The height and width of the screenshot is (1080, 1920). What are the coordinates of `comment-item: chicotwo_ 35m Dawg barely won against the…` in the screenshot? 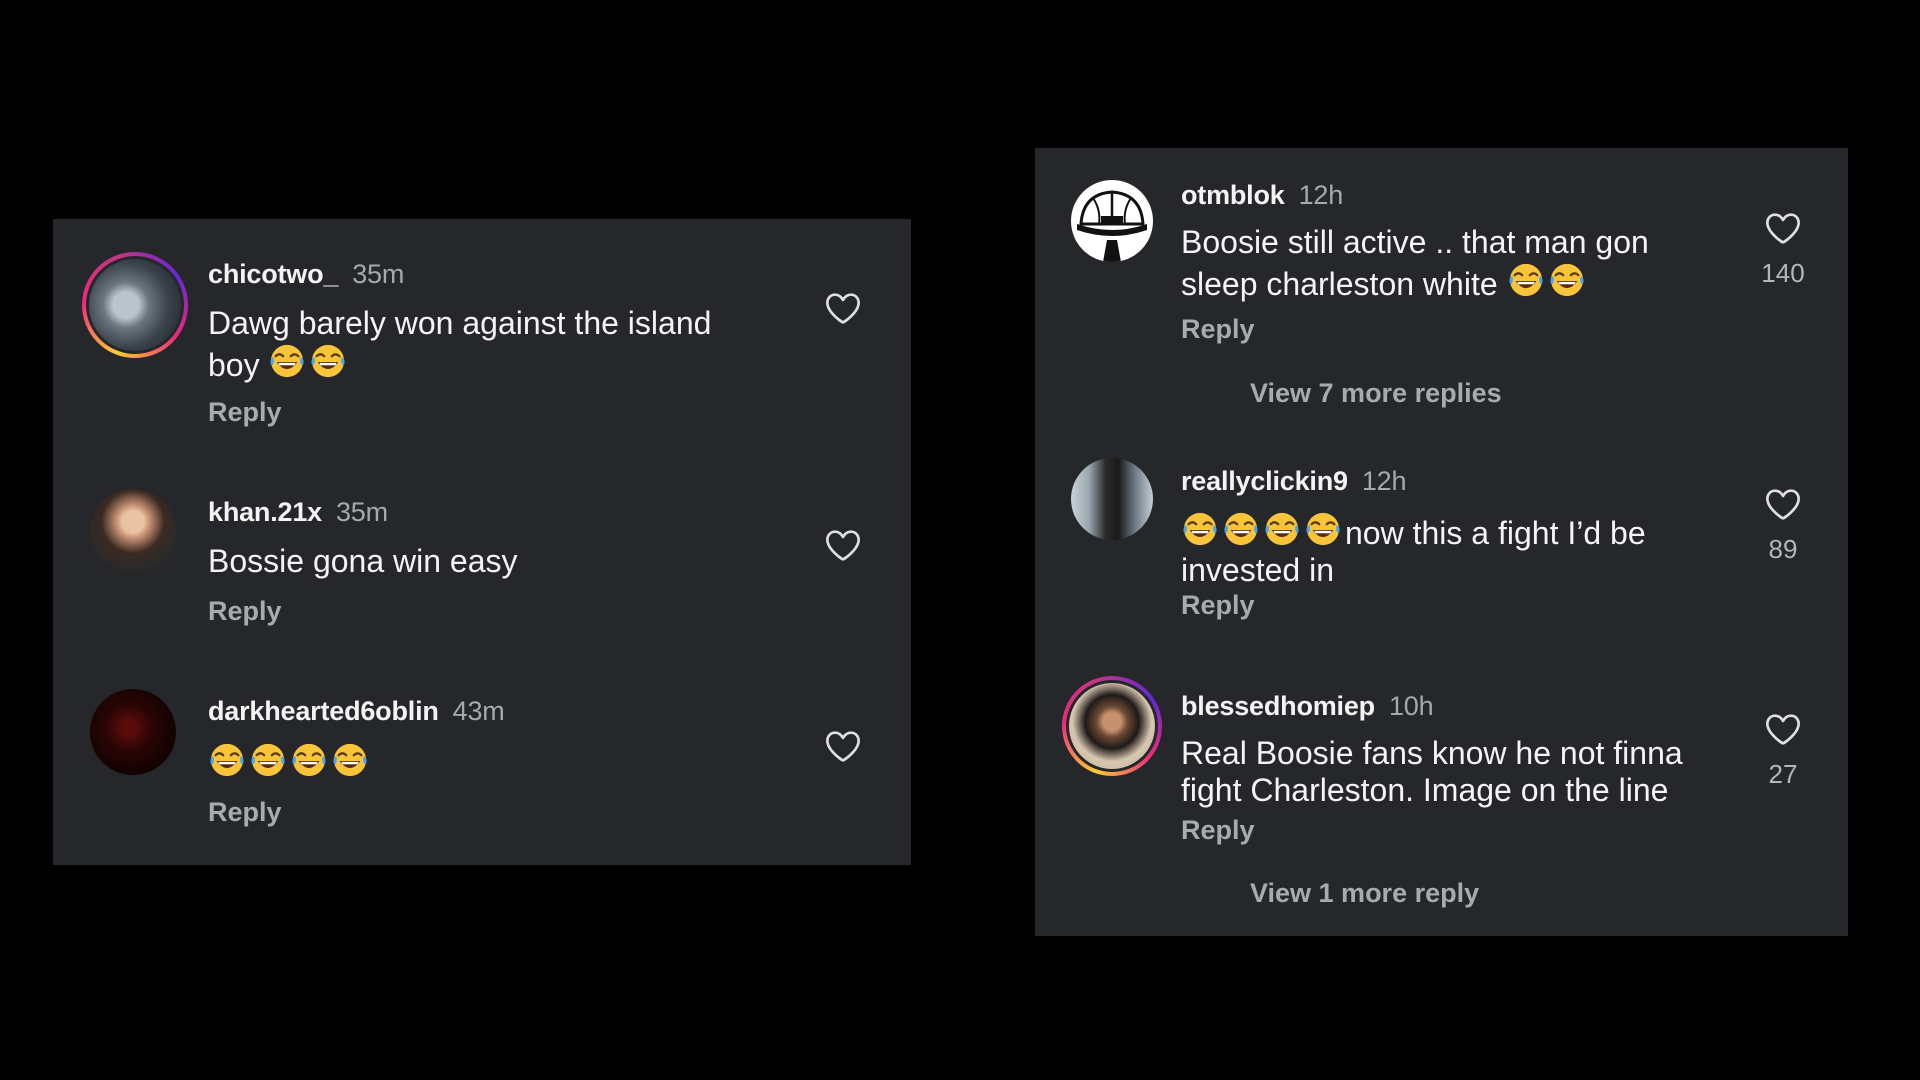 It's located at (482, 334).